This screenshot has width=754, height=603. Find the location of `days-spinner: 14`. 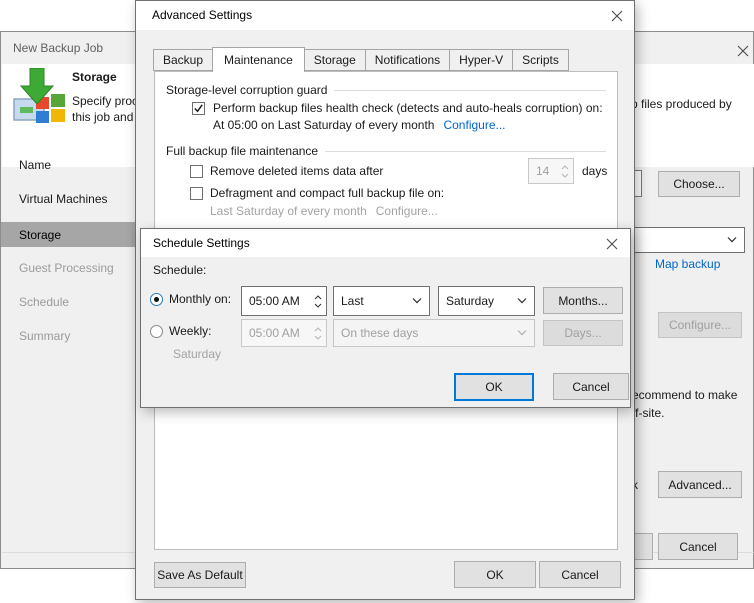

days-spinner: 14 is located at coordinates (551, 171).